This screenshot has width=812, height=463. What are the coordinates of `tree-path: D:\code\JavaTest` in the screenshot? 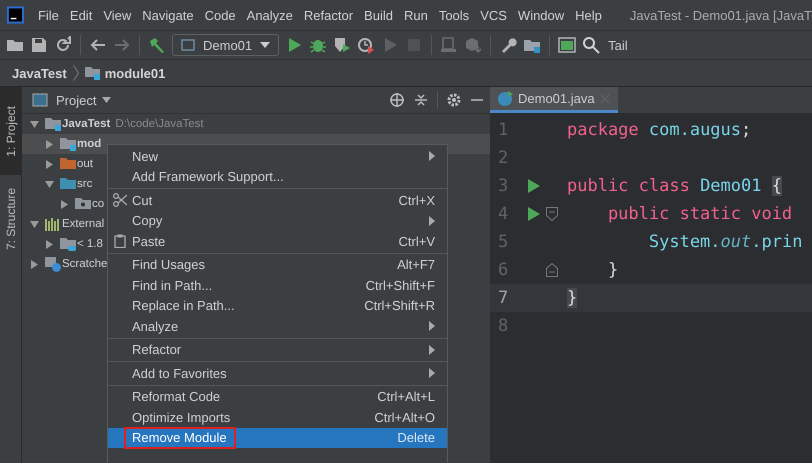 It's located at (159, 124).